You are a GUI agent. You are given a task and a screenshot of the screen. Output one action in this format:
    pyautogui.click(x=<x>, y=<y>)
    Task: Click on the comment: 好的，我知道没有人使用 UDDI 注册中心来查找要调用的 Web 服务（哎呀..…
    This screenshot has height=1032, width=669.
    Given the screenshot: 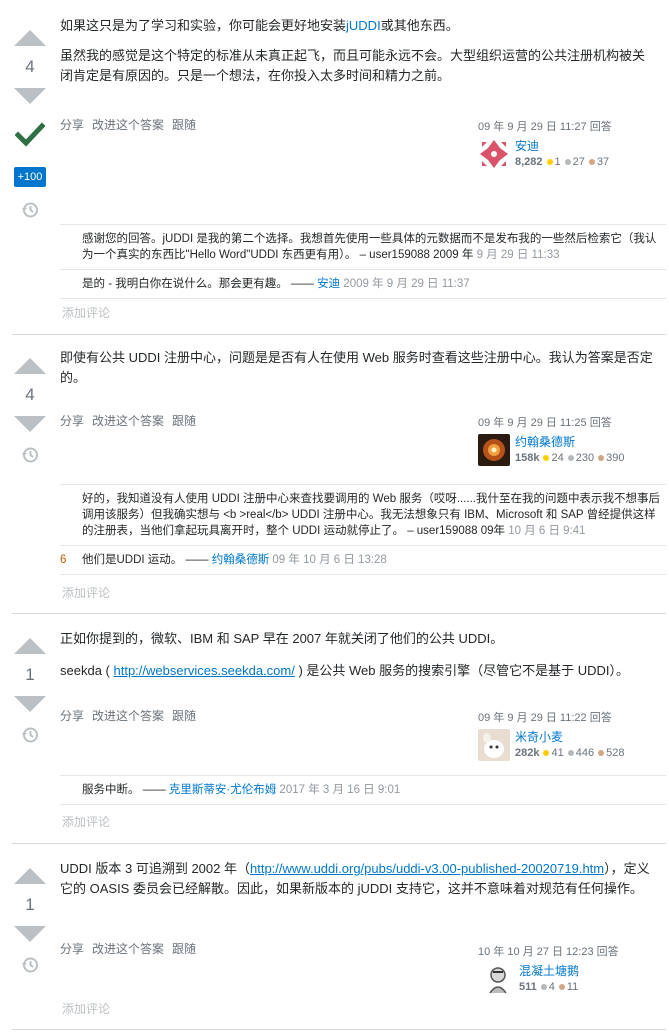 What is the action you would take?
    pyautogui.click(x=363, y=515)
    